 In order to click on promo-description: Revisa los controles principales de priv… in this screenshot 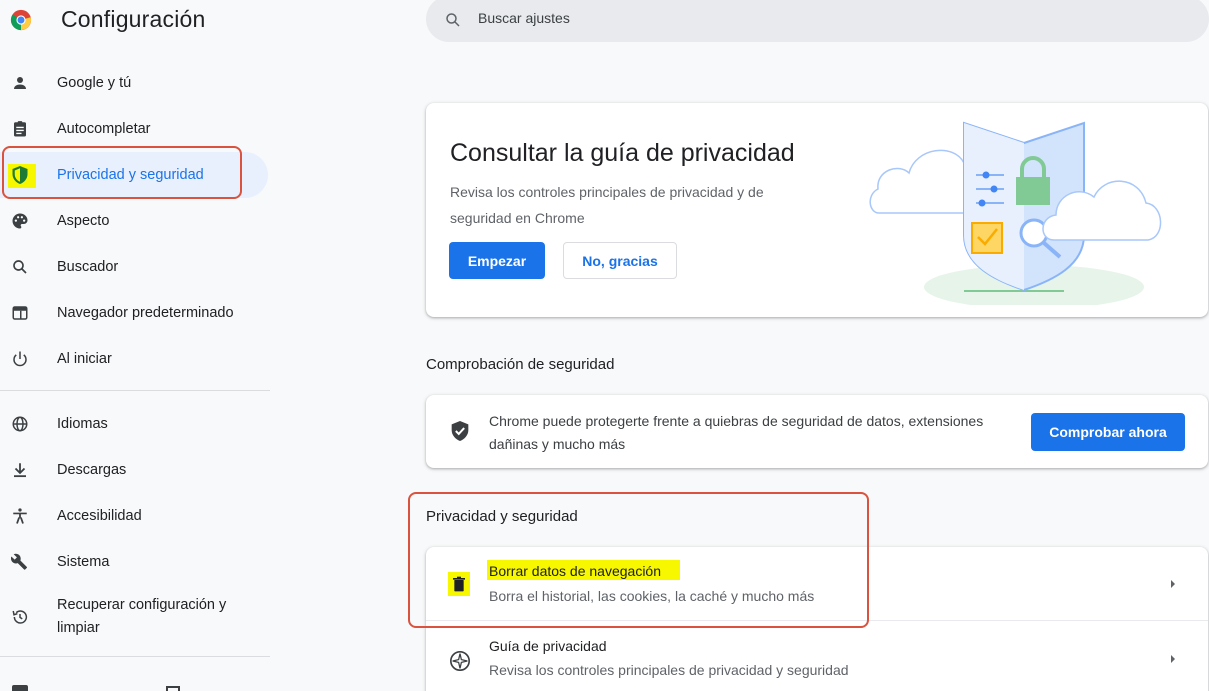, I will do `click(607, 205)`.